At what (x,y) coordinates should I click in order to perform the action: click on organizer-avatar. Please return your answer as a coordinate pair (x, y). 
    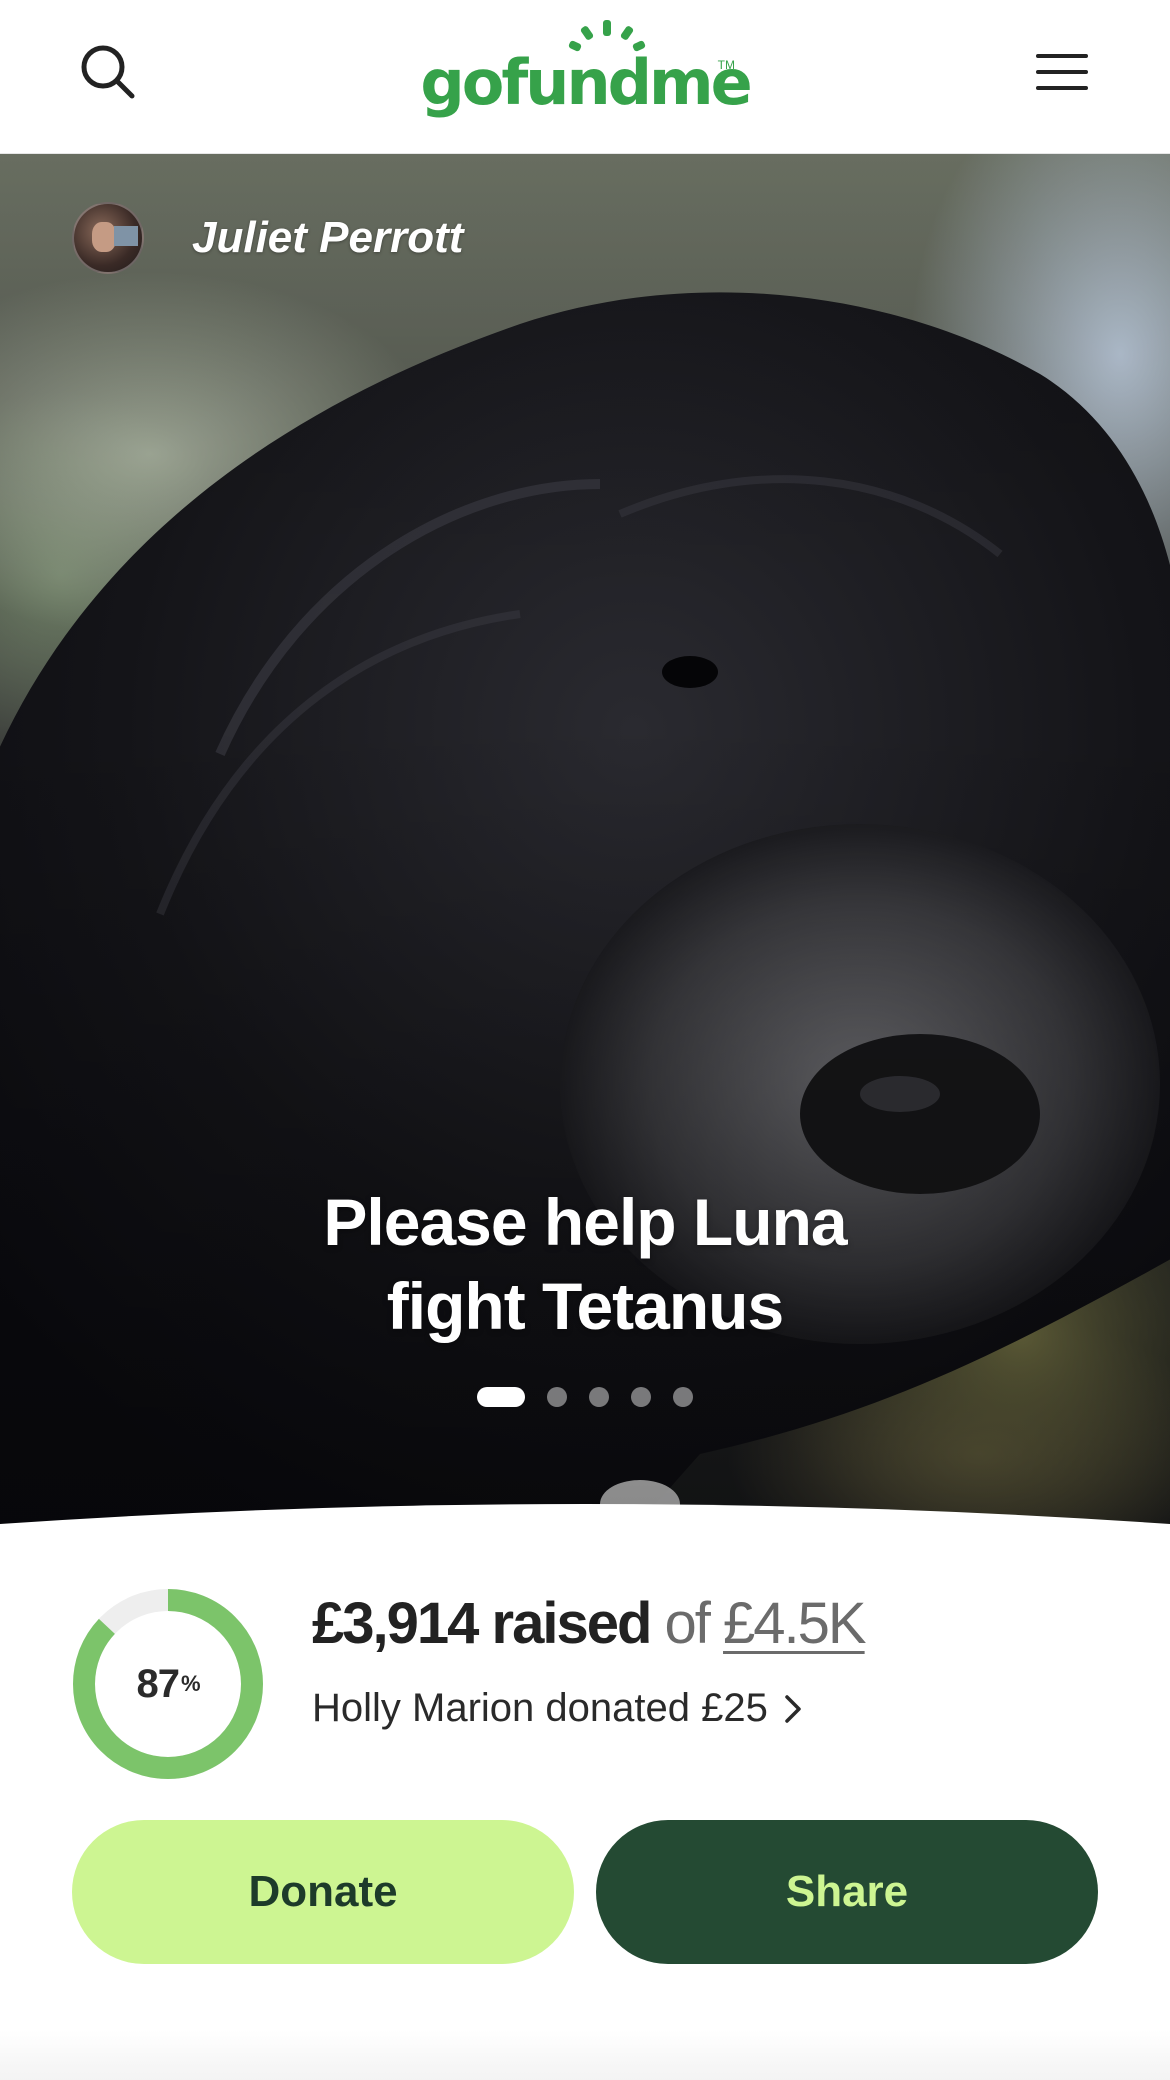
    Looking at the image, I should click on (108, 238).